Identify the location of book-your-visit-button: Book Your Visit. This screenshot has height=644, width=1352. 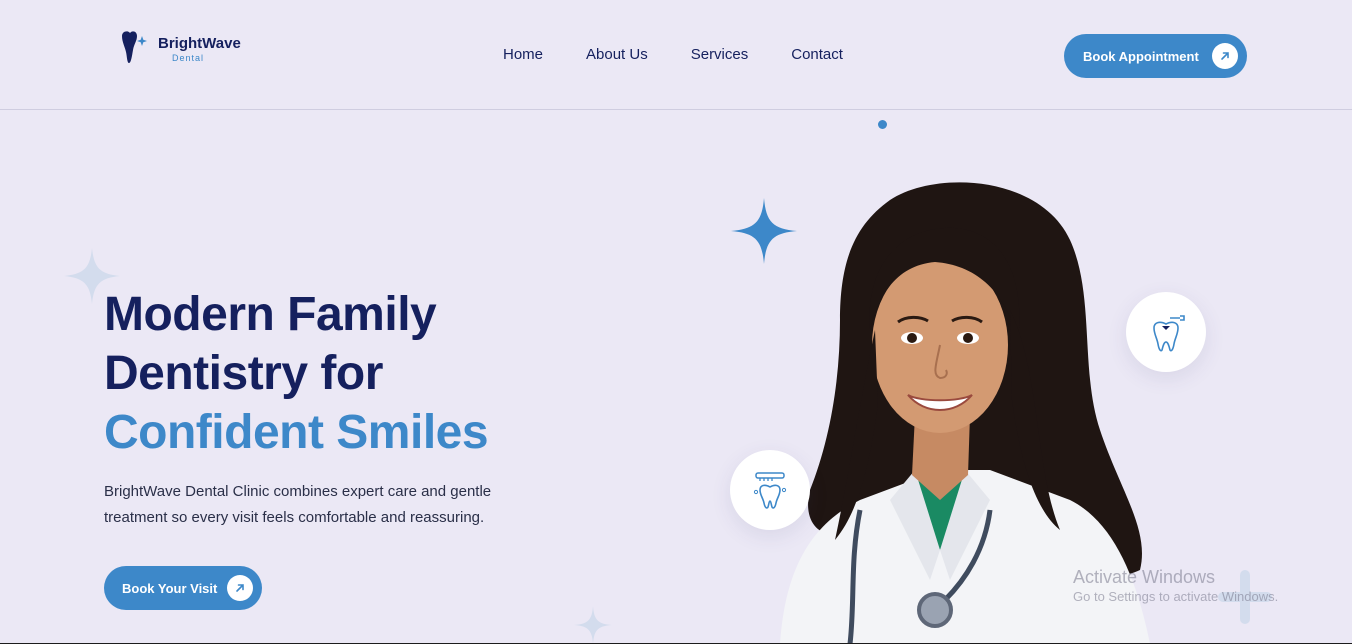
(183, 588).